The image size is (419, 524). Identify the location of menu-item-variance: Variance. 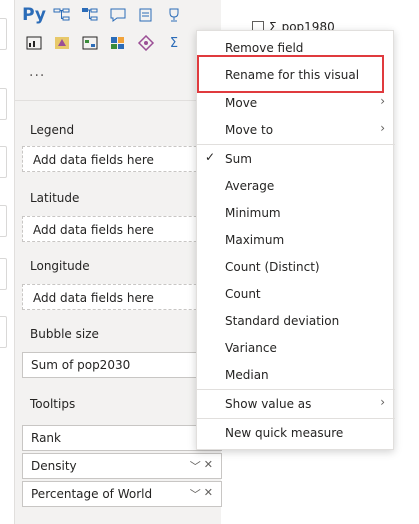
(296, 347).